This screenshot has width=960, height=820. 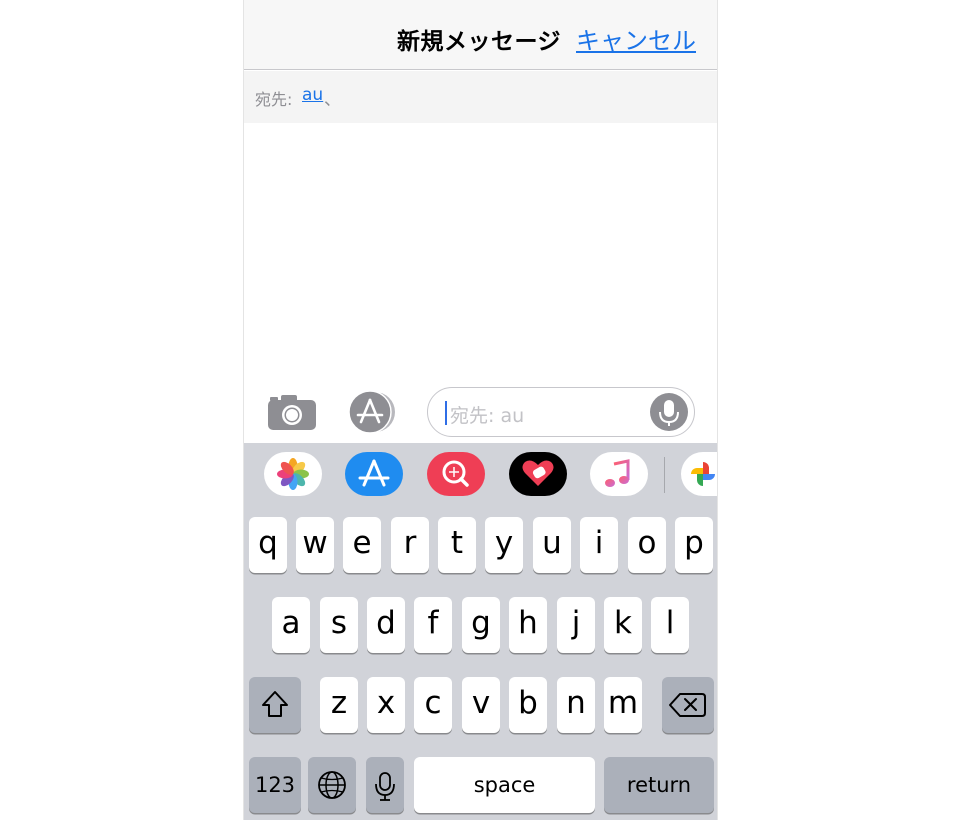 I want to click on numbers-key: 123, so click(x=275, y=785).